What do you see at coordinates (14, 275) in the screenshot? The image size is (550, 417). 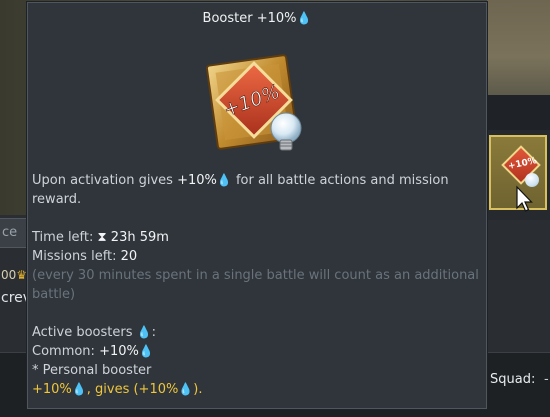 I see `currency-value: 00♛` at bounding box center [14, 275].